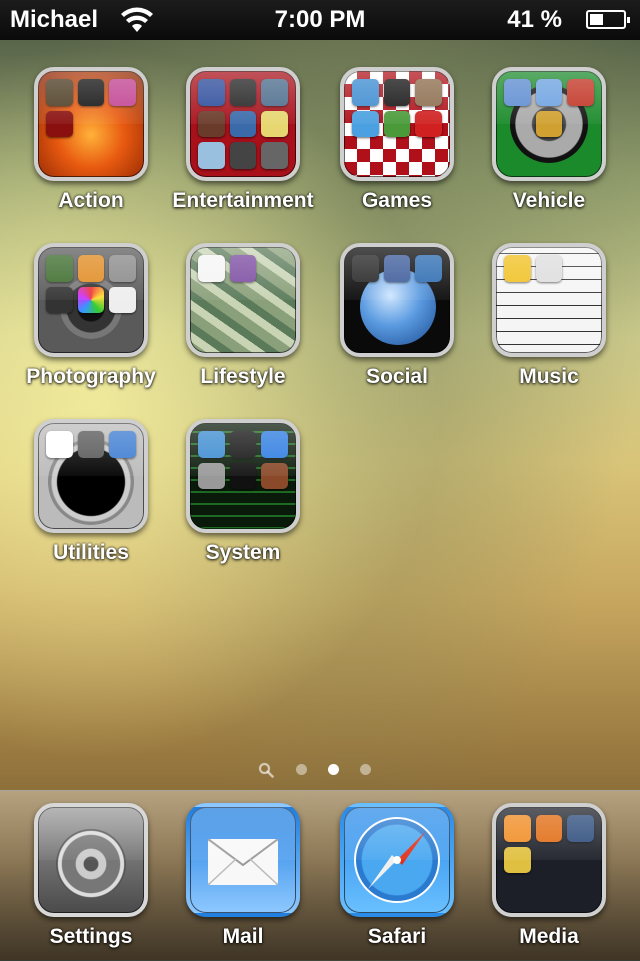  Describe the element at coordinates (320, 770) in the screenshot. I see `page-indicator` at that location.